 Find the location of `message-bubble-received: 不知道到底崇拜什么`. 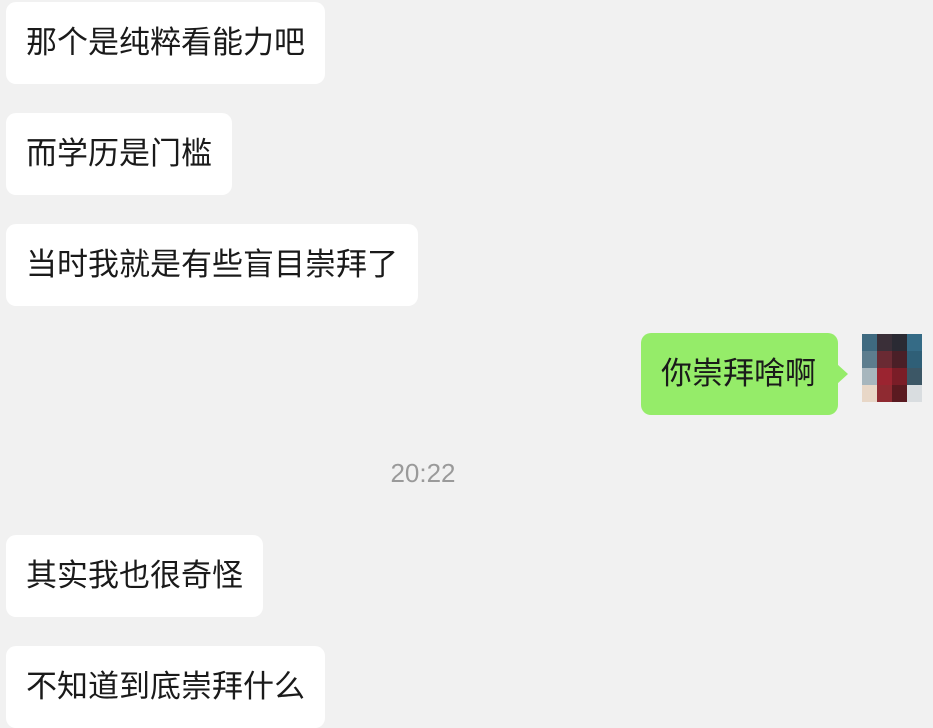

message-bubble-received: 不知道到底崇拜什么 is located at coordinates (165, 687).